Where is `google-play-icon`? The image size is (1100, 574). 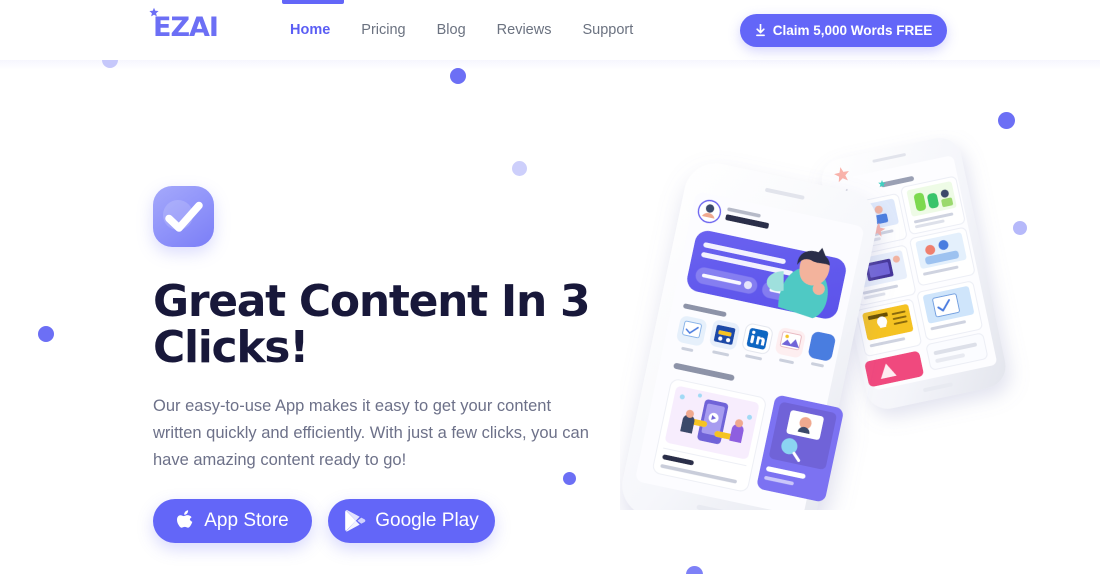 google-play-icon is located at coordinates (355, 520).